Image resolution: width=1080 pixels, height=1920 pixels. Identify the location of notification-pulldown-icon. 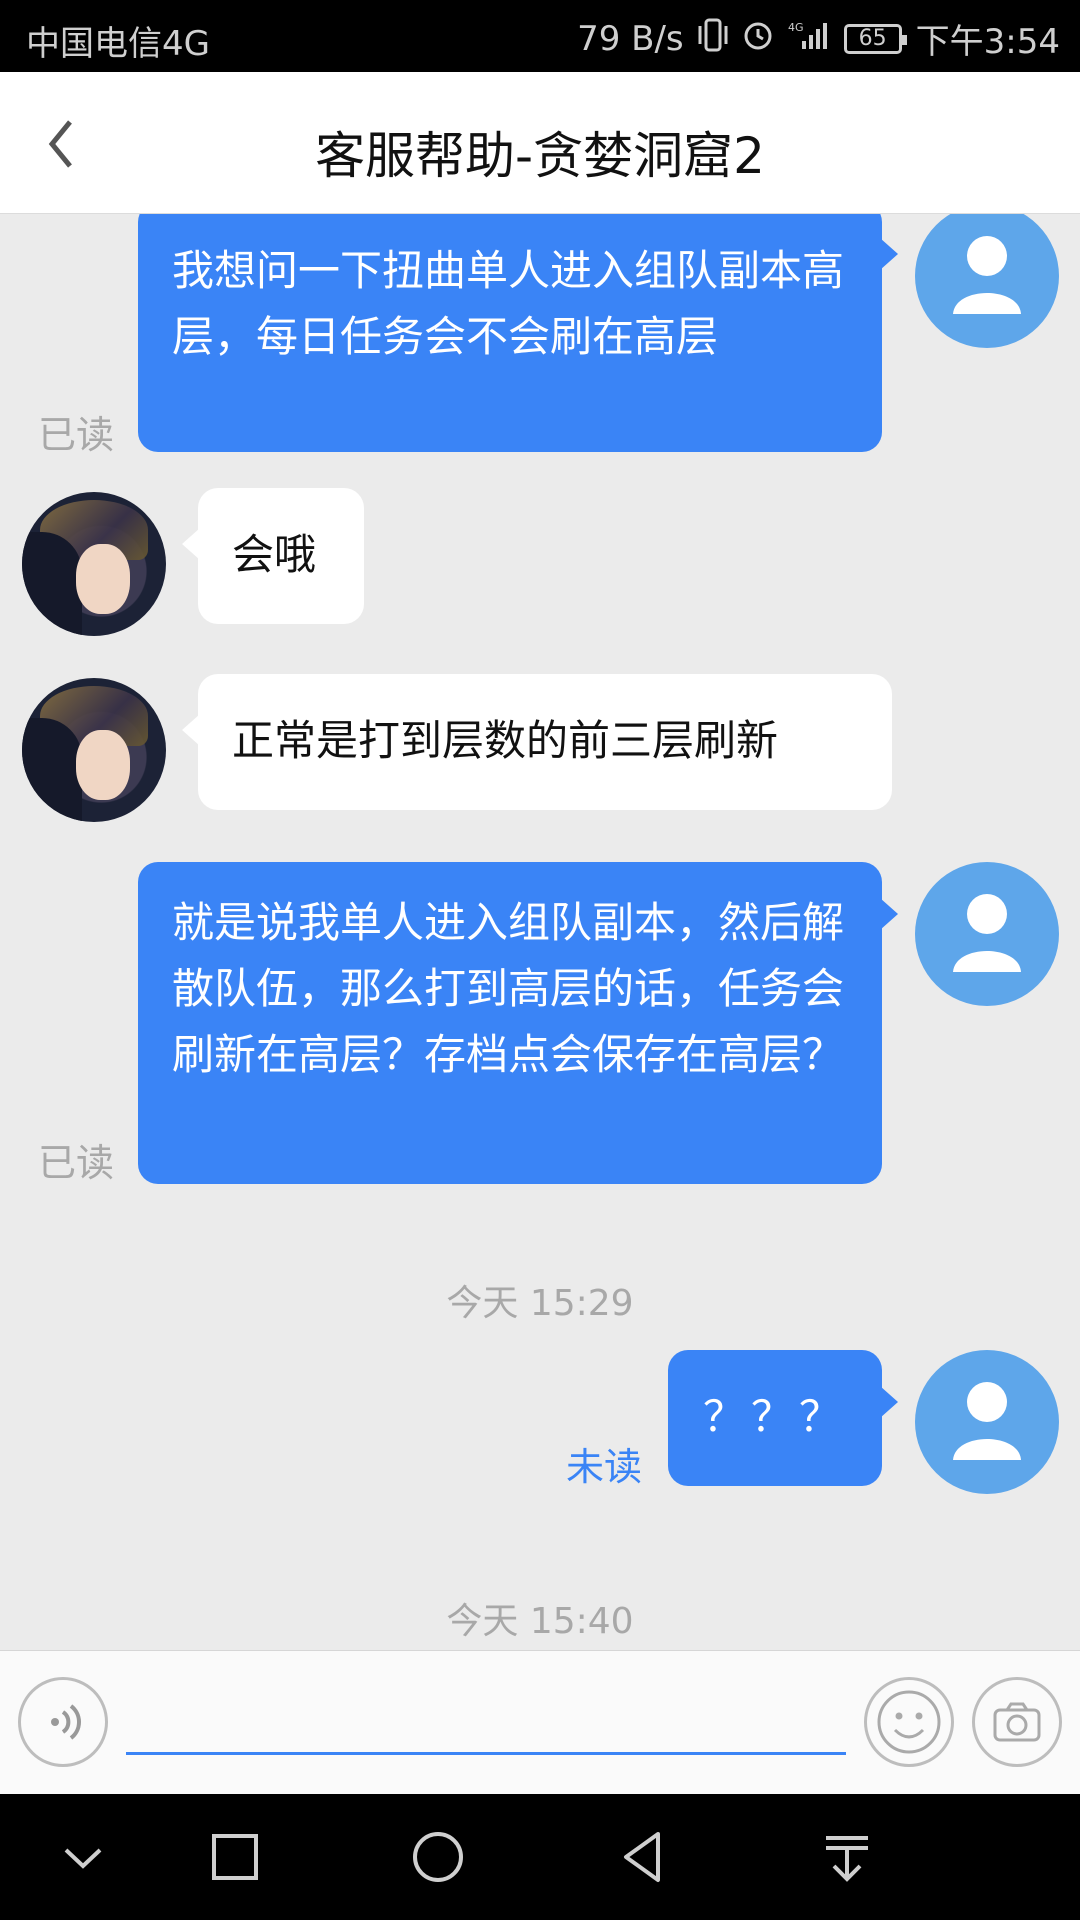
(847, 1857).